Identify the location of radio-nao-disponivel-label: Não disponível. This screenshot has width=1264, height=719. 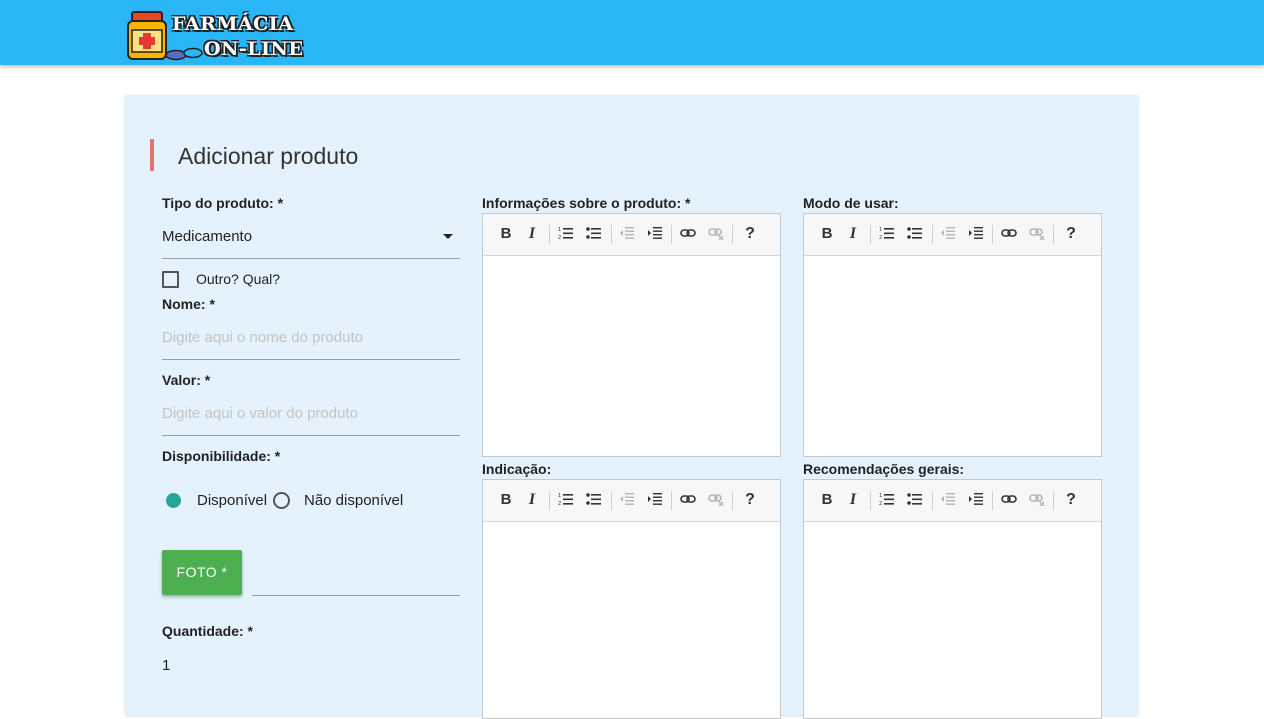
(353, 500).